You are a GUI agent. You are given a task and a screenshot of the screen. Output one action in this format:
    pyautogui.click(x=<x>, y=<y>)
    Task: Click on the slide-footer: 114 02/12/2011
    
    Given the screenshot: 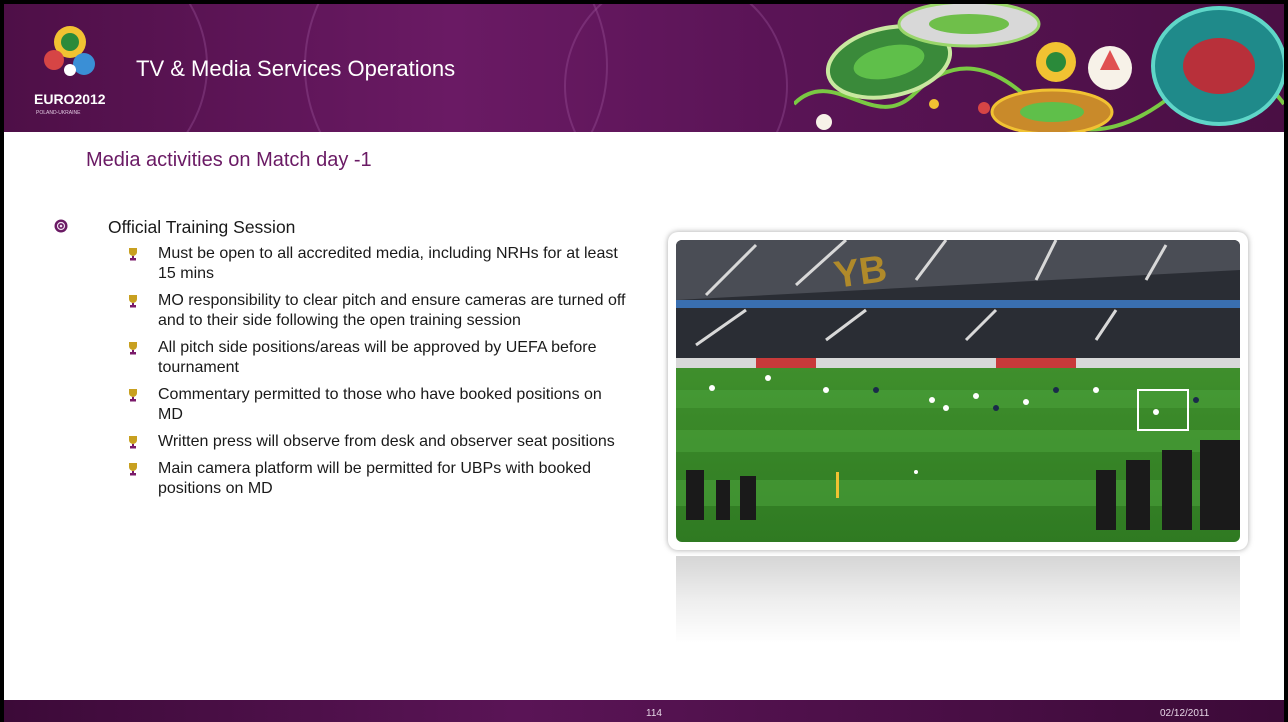 What is the action you would take?
    pyautogui.click(x=644, y=711)
    